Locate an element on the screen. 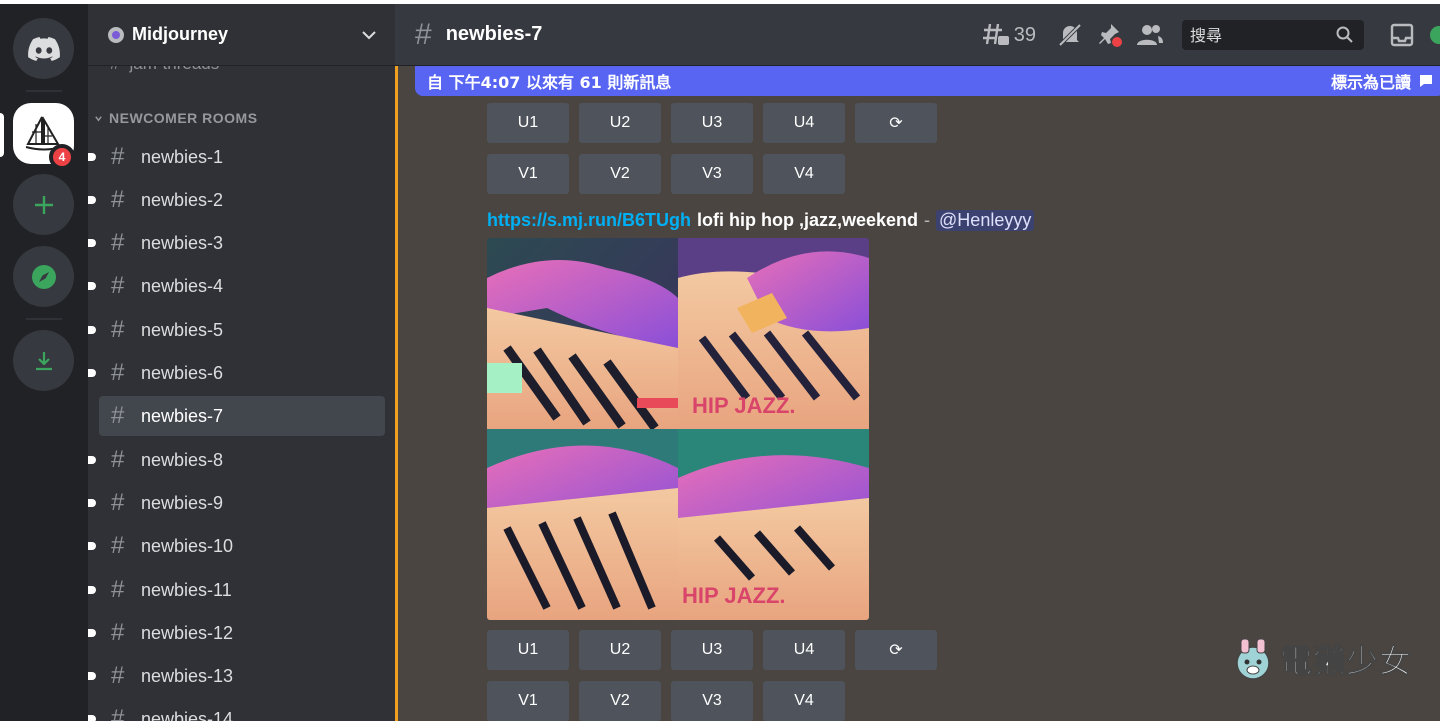  category-label: NEWCOMER ROOMS is located at coordinates (183, 118).